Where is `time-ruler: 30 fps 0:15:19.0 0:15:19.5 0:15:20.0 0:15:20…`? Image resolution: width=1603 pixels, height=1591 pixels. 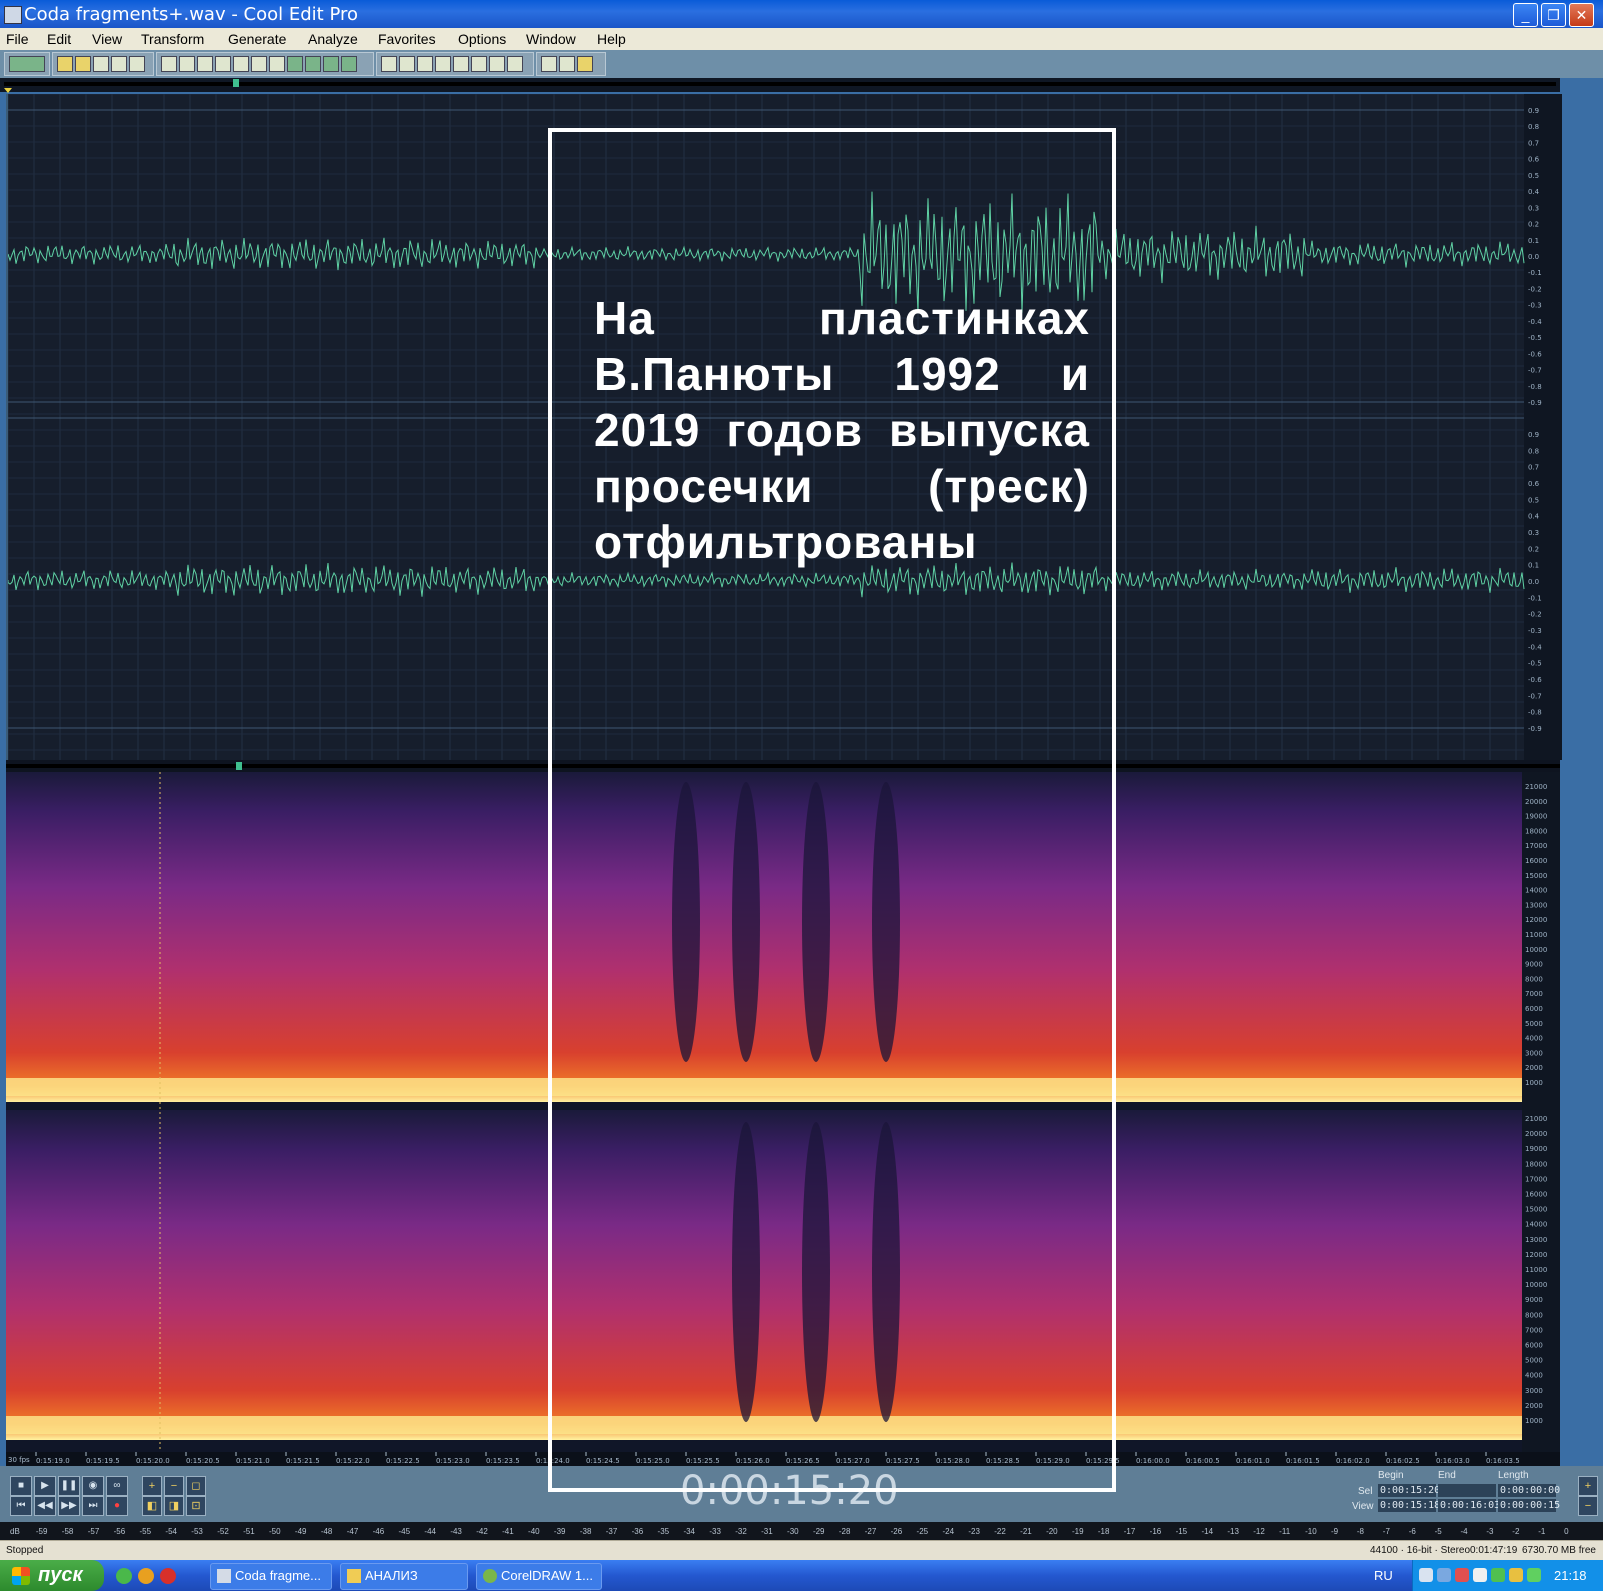
time-ruler: 30 fps 0:15:19.0 0:15:19.5 0:15:20.0 0:15:20… is located at coordinates (783, 1459).